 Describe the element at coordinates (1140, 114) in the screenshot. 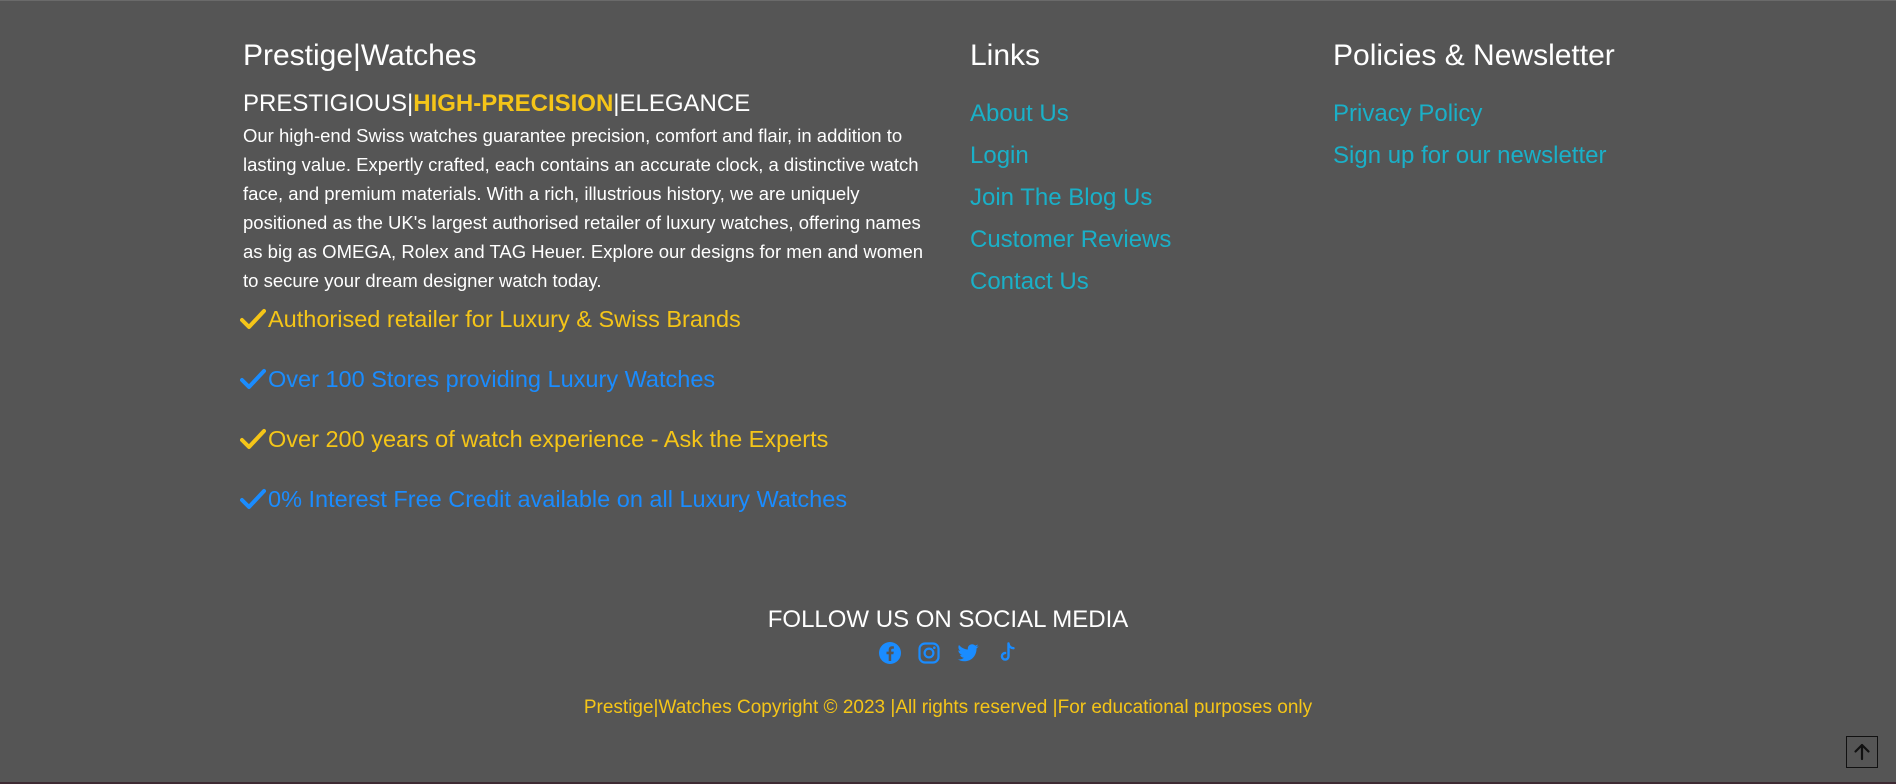

I see `link-item: About Us` at that location.